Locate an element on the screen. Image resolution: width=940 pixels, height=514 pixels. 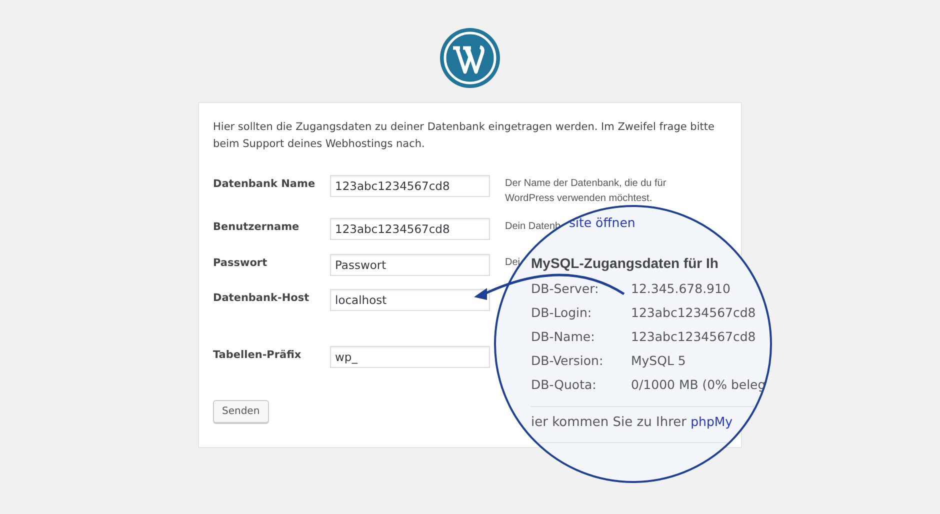
field-label: Datenbank-Host is located at coordinates (261, 297).